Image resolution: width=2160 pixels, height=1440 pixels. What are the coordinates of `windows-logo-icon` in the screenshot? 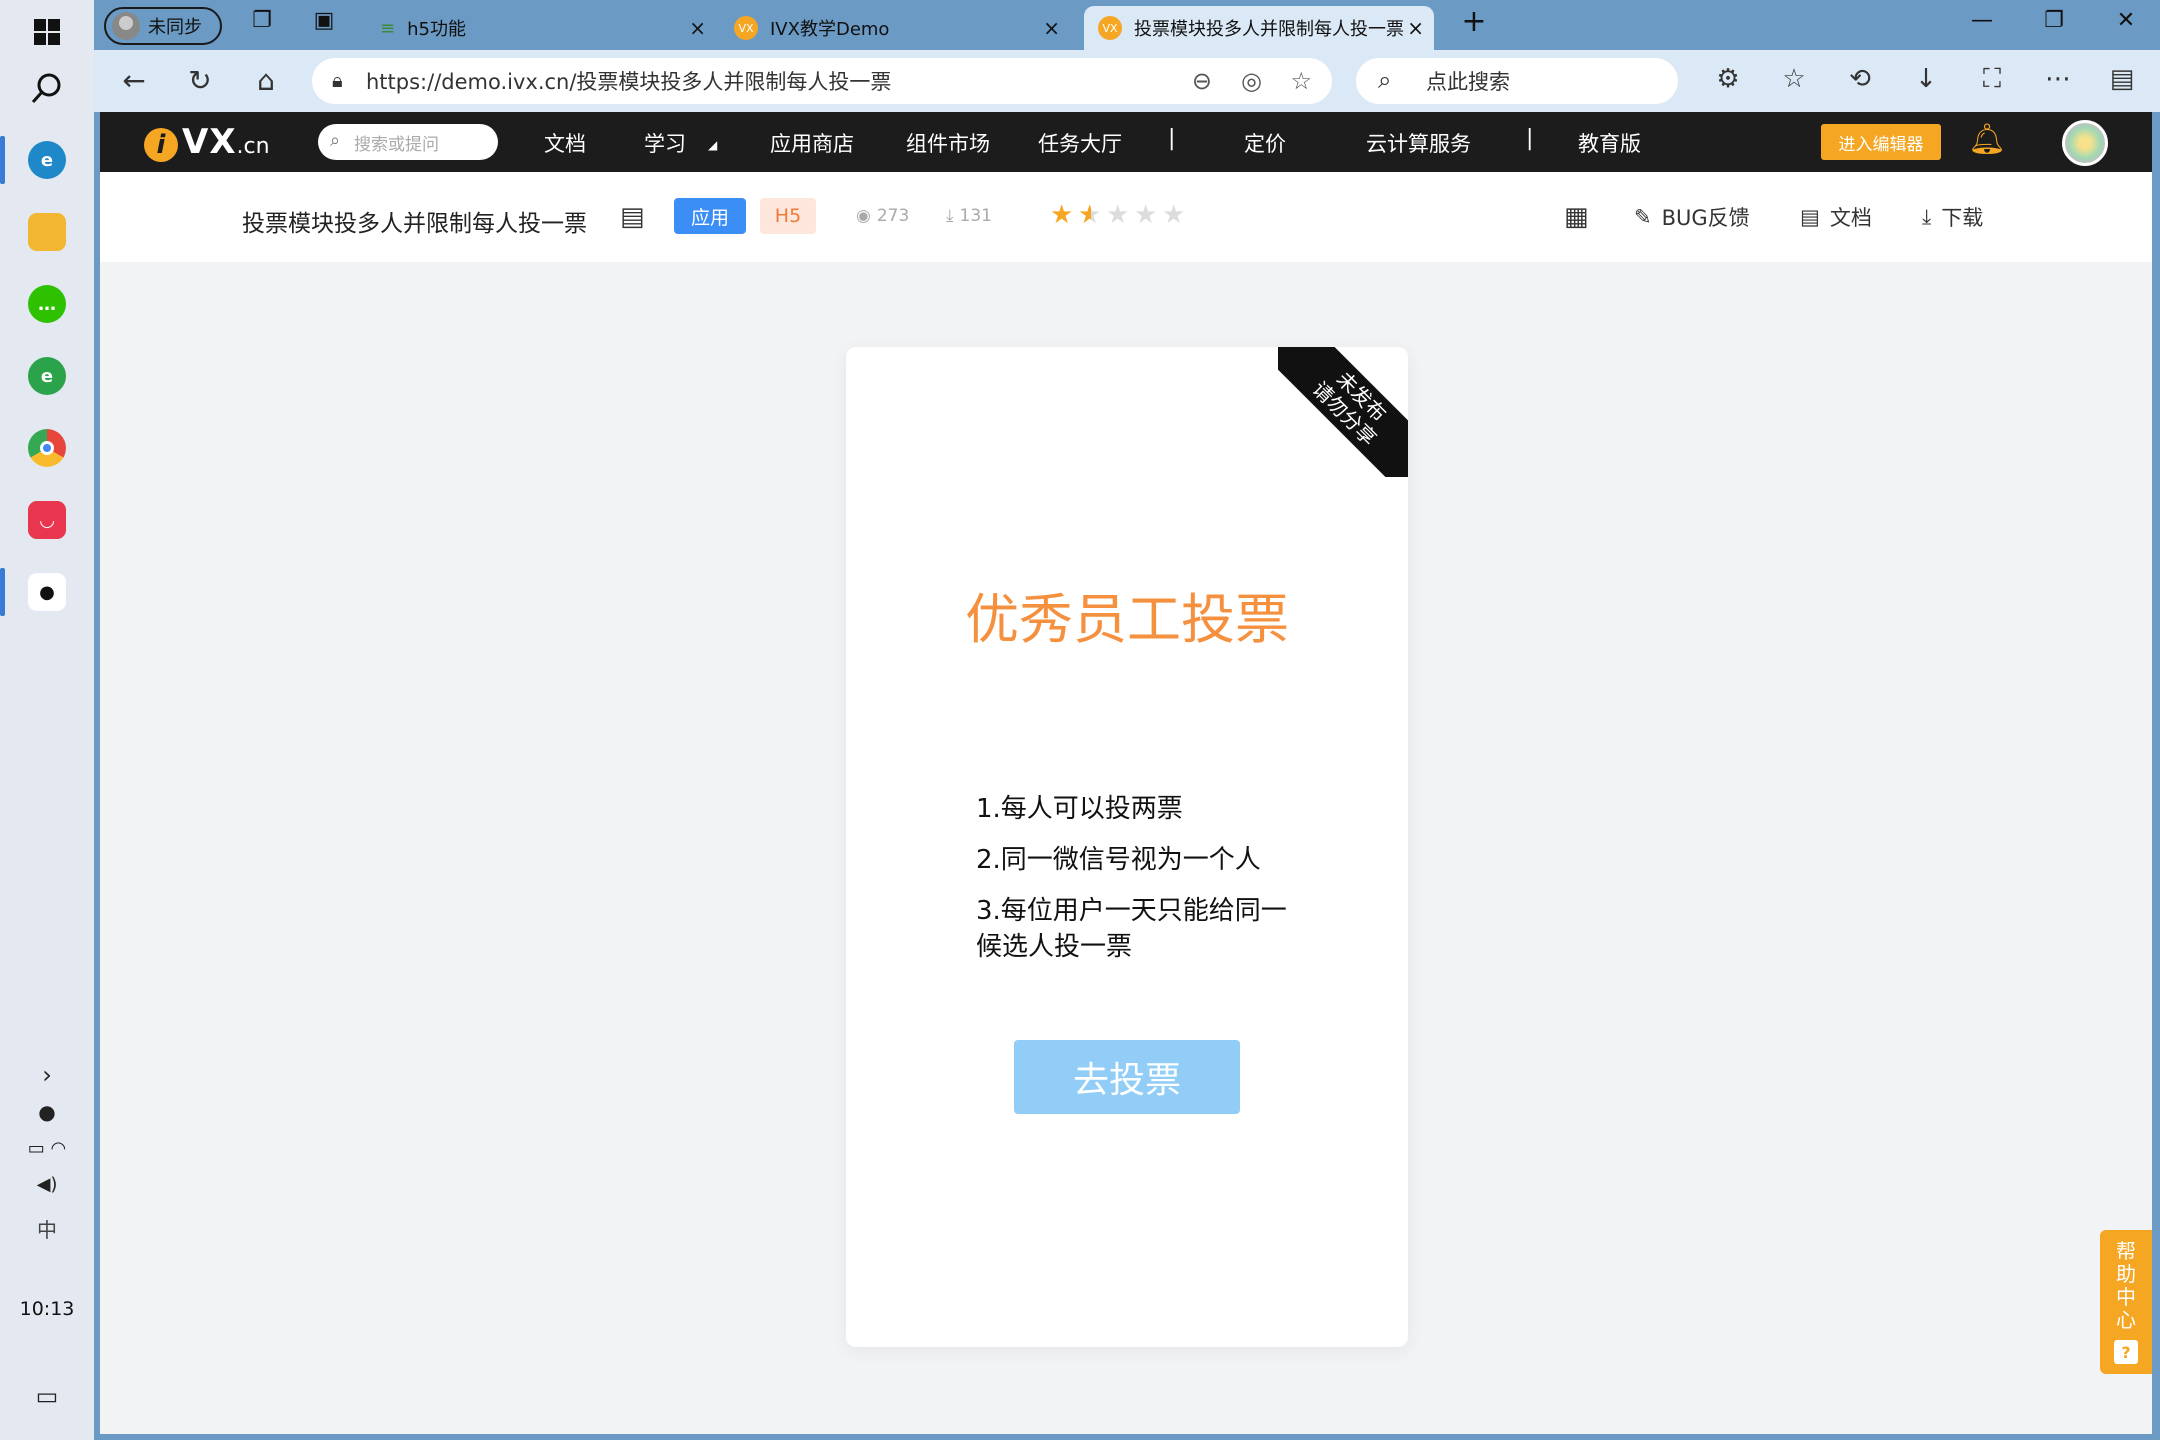 It's located at (47, 32).